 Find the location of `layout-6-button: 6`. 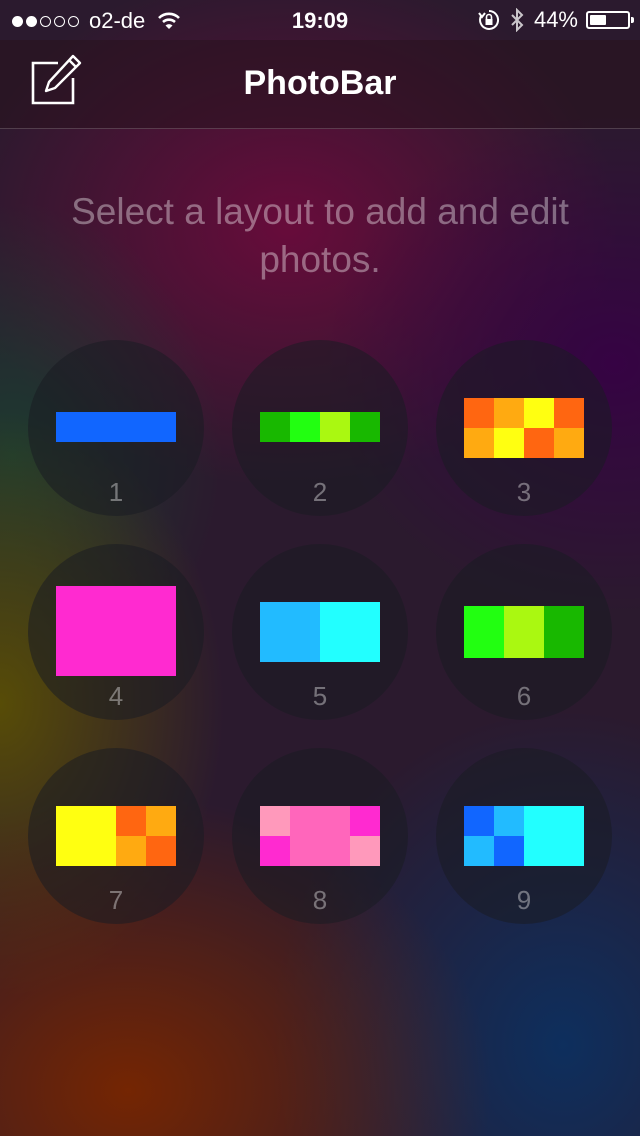

layout-6-button: 6 is located at coordinates (524, 632).